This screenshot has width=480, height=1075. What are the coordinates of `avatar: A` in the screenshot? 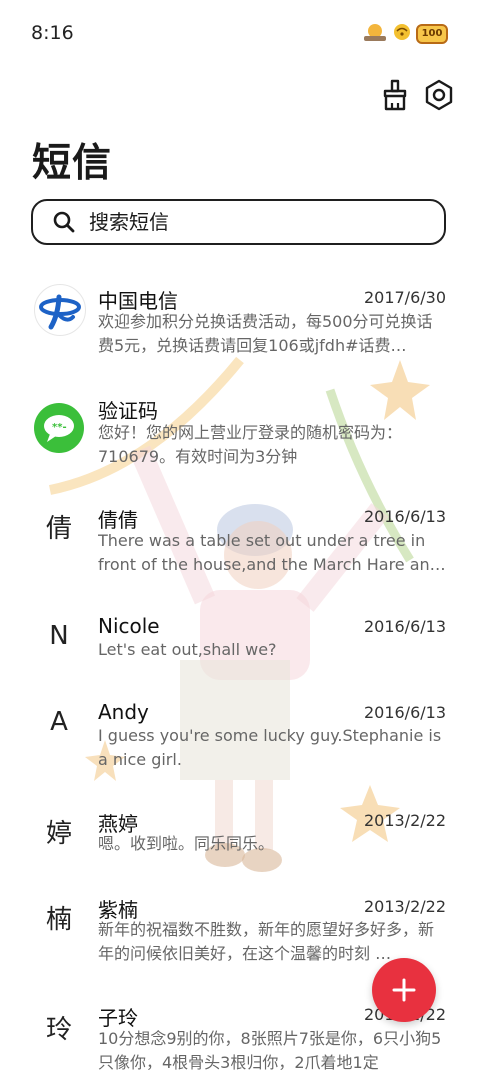 It's located at (59, 722).